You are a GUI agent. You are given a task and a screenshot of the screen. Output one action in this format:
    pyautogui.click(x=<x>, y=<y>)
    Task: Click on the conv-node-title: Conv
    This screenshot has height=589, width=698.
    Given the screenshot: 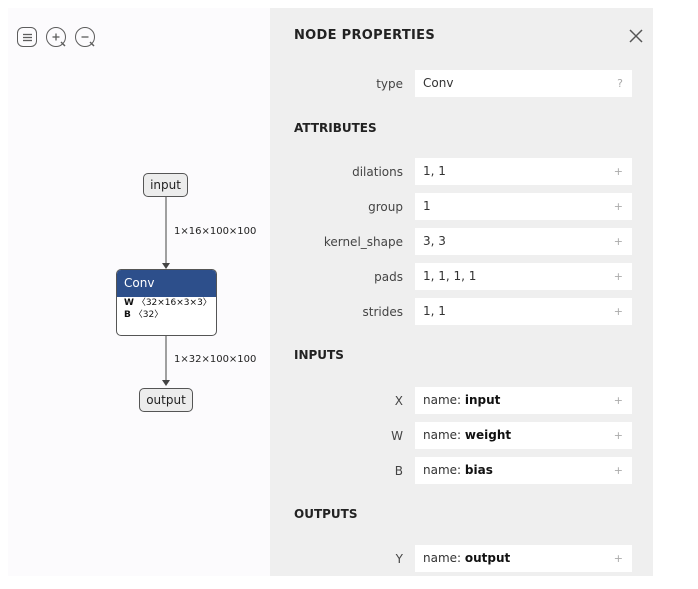 What is the action you would take?
    pyautogui.click(x=166, y=283)
    